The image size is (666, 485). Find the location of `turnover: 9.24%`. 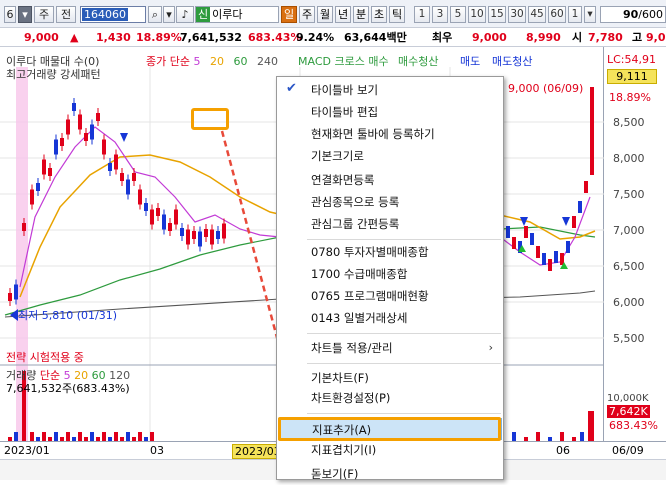

turnover: 9.24% is located at coordinates (315, 37).